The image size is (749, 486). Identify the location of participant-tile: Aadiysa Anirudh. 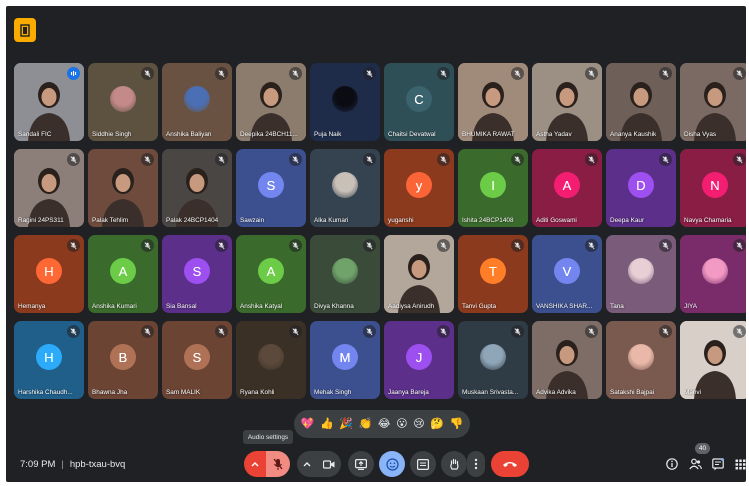
(419, 274).